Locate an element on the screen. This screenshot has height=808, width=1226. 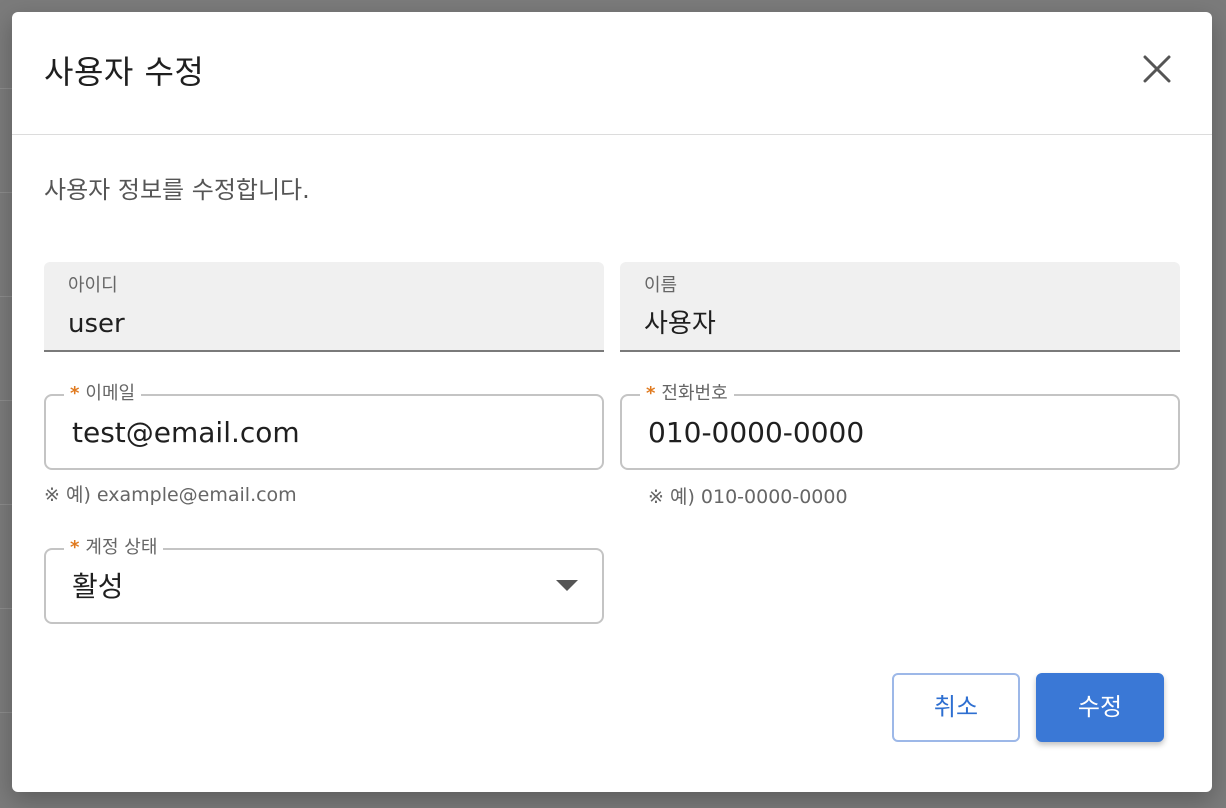
email-label: * 이메일 is located at coordinates (103, 394).